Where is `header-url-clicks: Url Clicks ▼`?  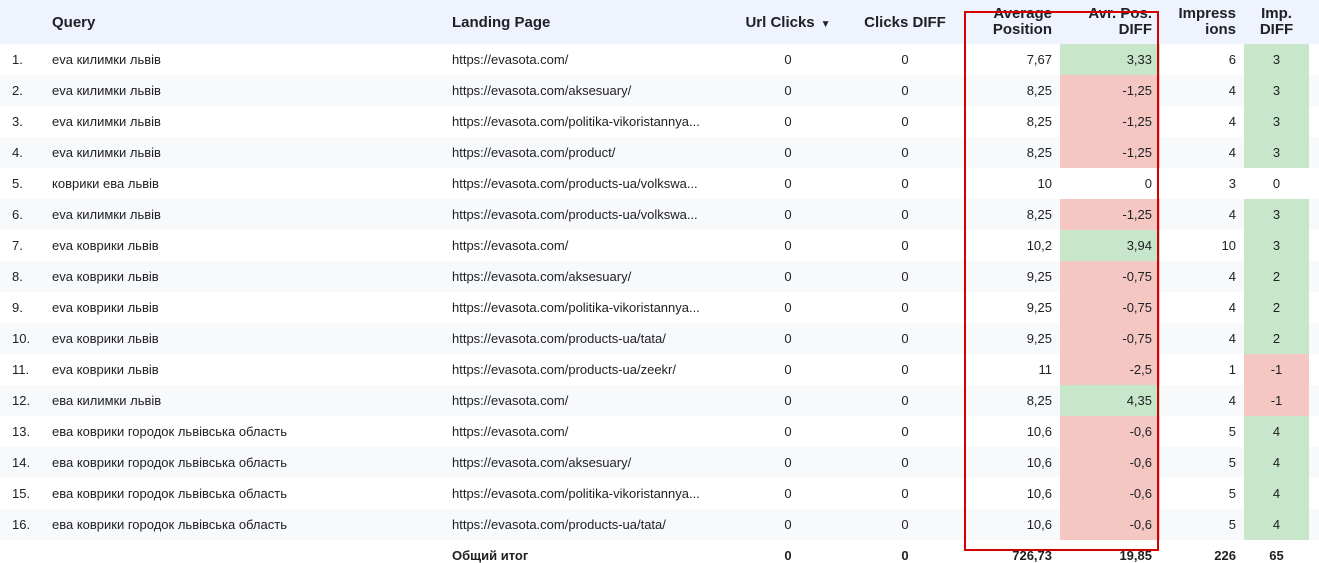
header-url-clicks: Url Clicks ▼ is located at coordinates (788, 22).